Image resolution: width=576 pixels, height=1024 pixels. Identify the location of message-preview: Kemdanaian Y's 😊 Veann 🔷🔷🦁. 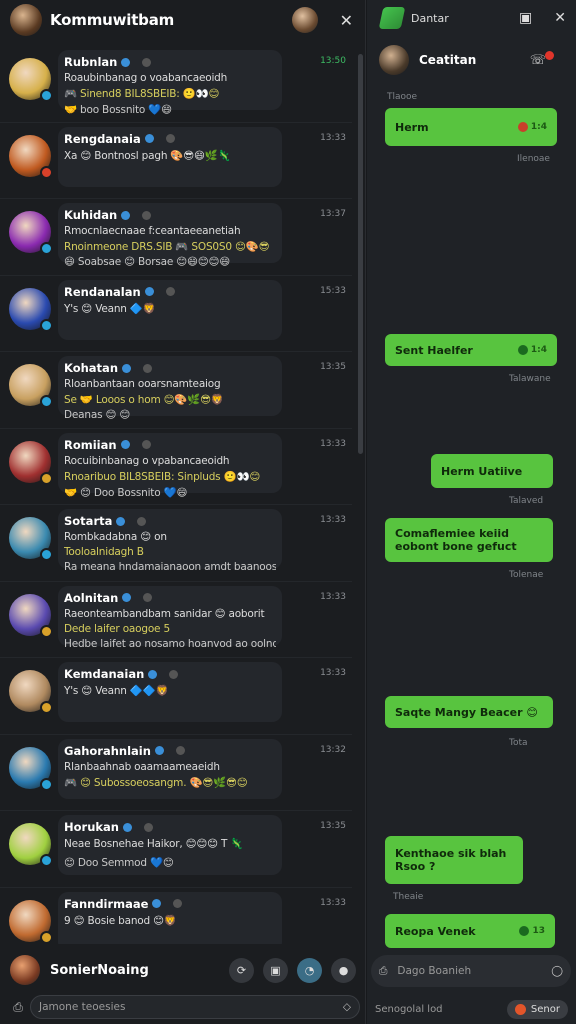
(170, 692).